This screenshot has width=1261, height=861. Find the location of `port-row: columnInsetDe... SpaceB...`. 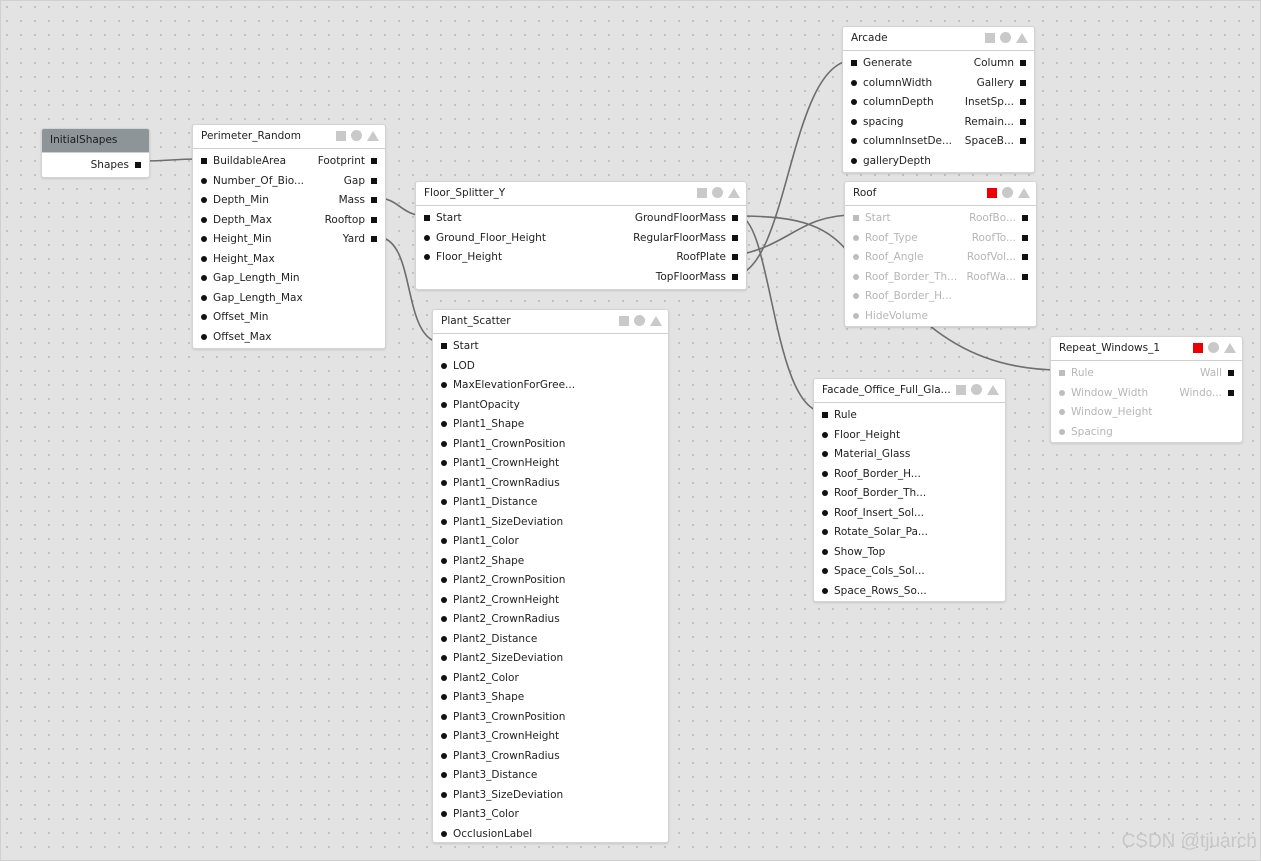

port-row: columnInsetDe... SpaceB... is located at coordinates (938, 141).